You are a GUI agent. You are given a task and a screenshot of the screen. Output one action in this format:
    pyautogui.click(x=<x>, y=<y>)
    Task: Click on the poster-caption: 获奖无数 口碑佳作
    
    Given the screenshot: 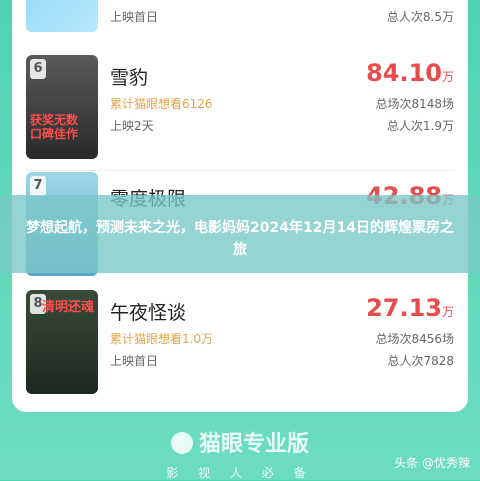 What is the action you would take?
    pyautogui.click(x=54, y=127)
    